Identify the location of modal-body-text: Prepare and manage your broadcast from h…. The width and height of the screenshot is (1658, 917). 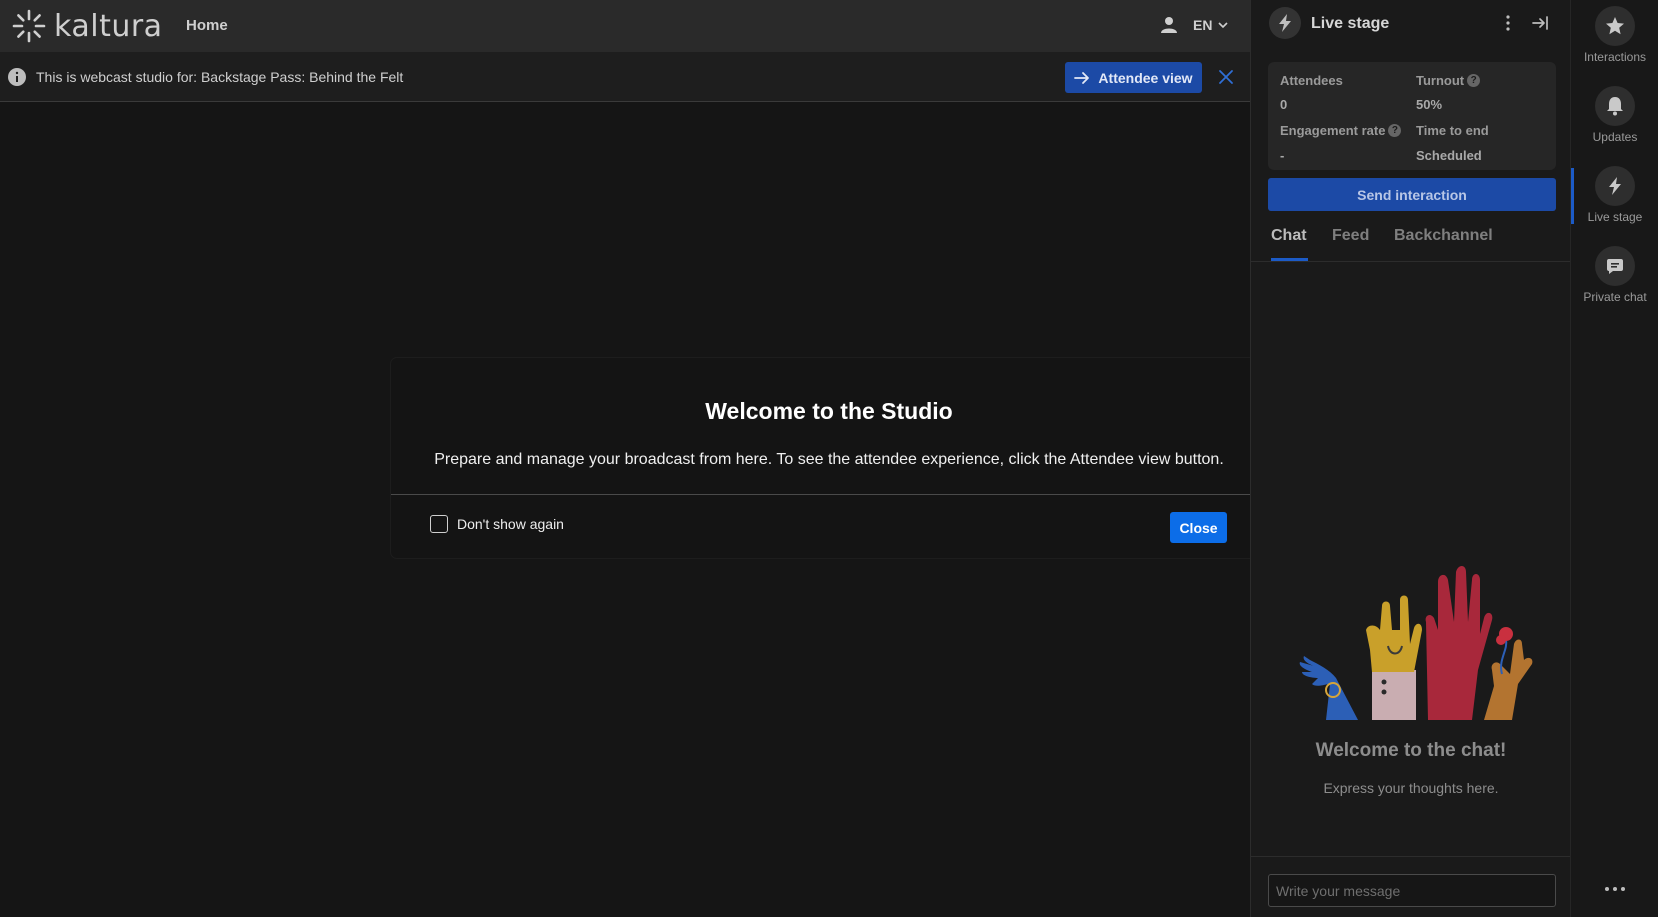
(829, 459).